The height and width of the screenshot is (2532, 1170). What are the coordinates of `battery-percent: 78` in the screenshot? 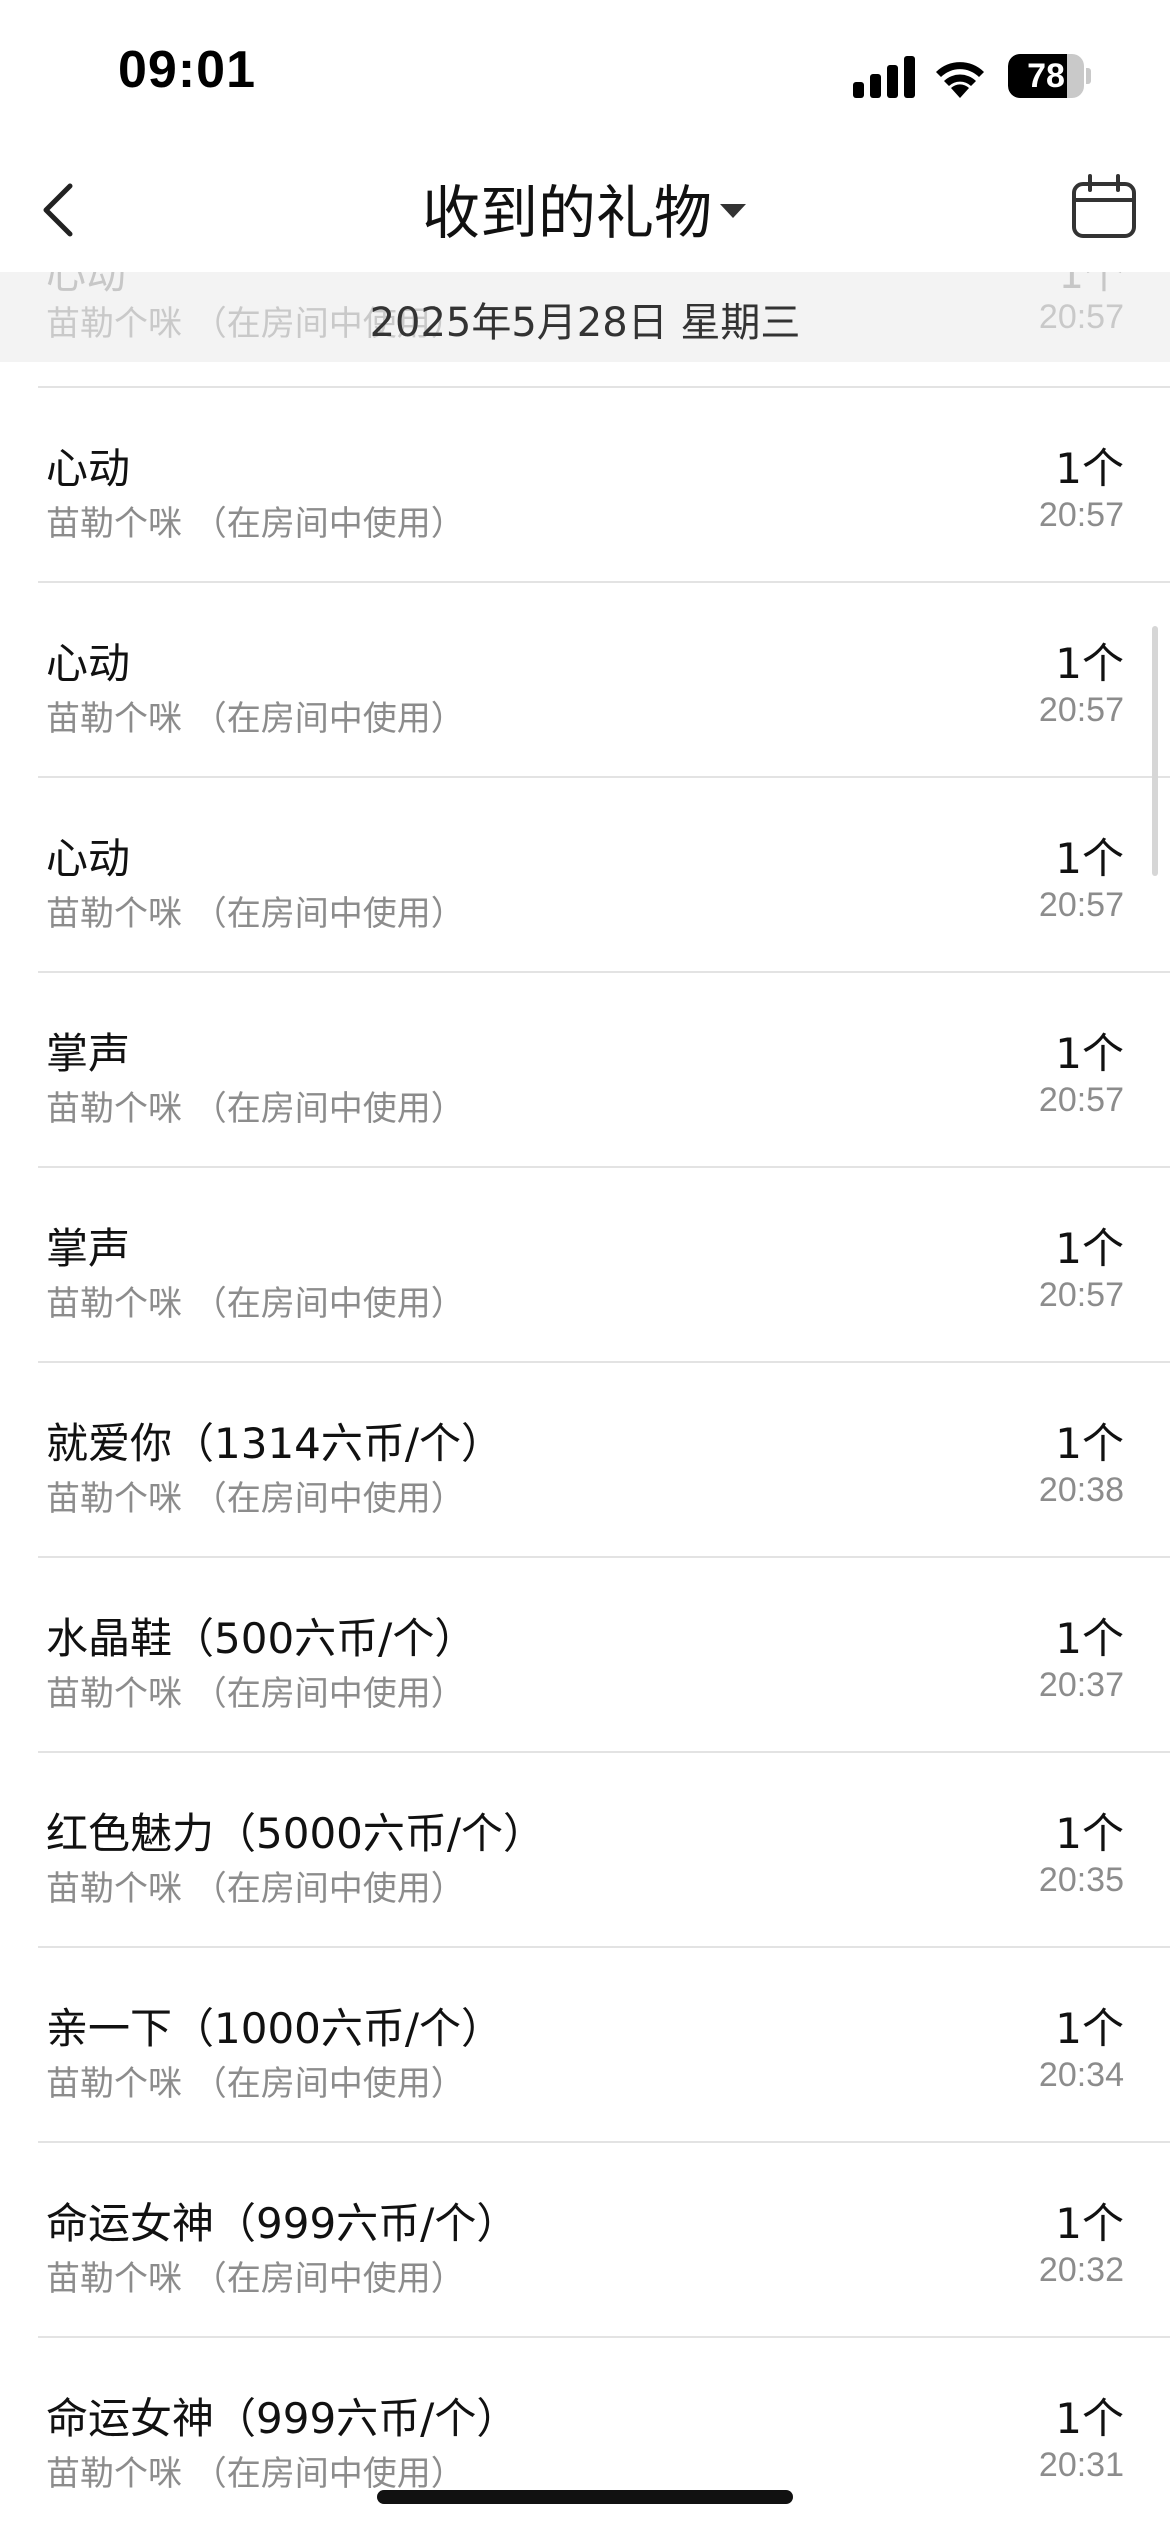 It's located at (1046, 76).